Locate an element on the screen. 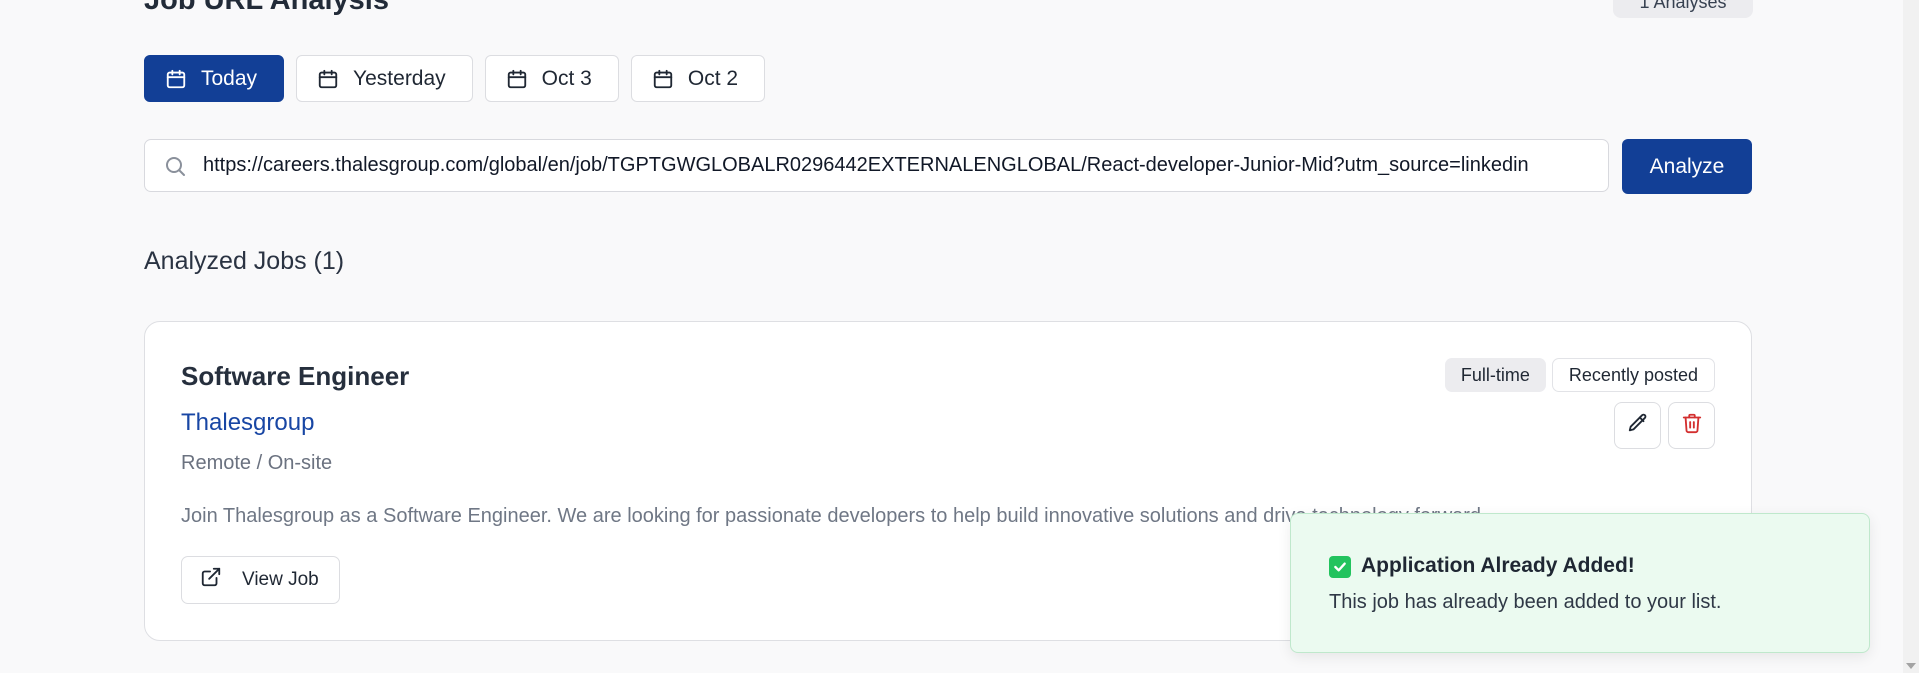 This screenshot has height=673, width=1919. date-filter-label: Yesterday is located at coordinates (399, 78).